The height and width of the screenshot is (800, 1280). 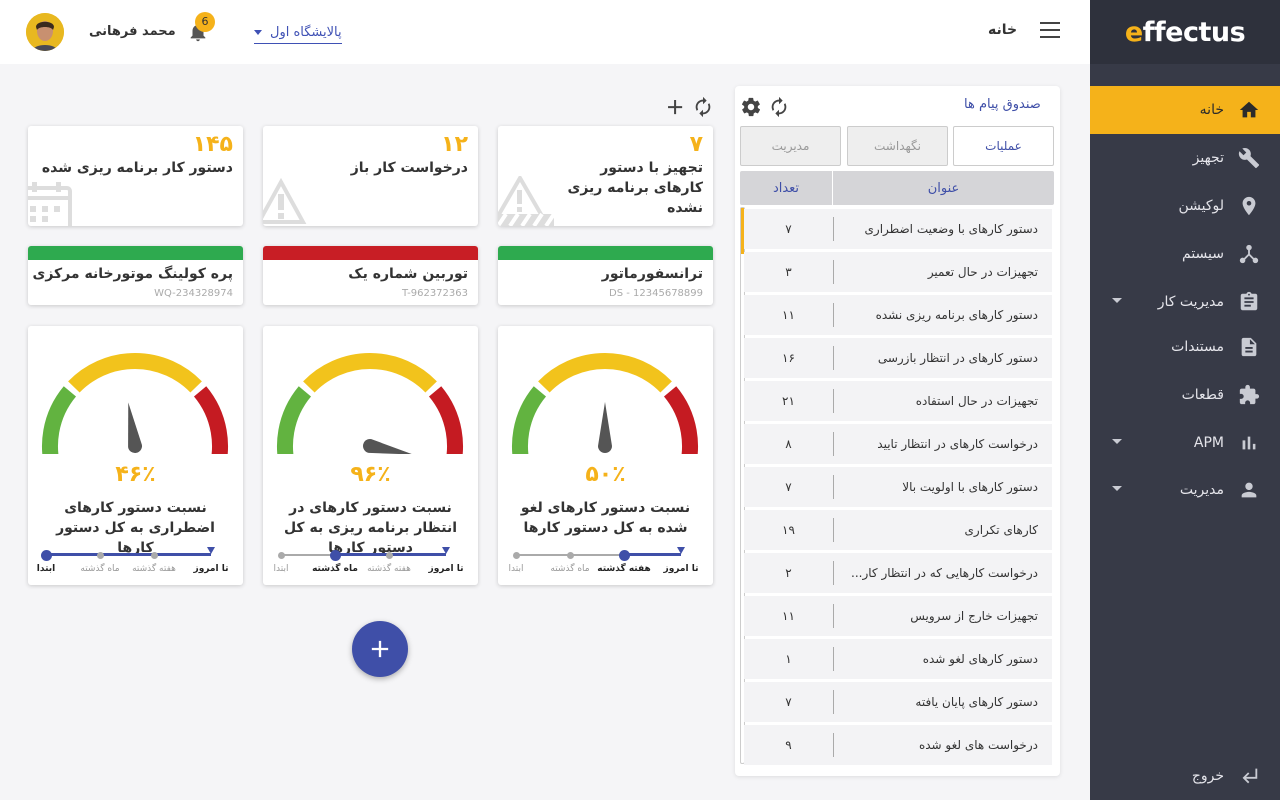 What do you see at coordinates (370, 275) in the screenshot?
I see `asset-card-turbine: توربین شماره یک T-962372363` at bounding box center [370, 275].